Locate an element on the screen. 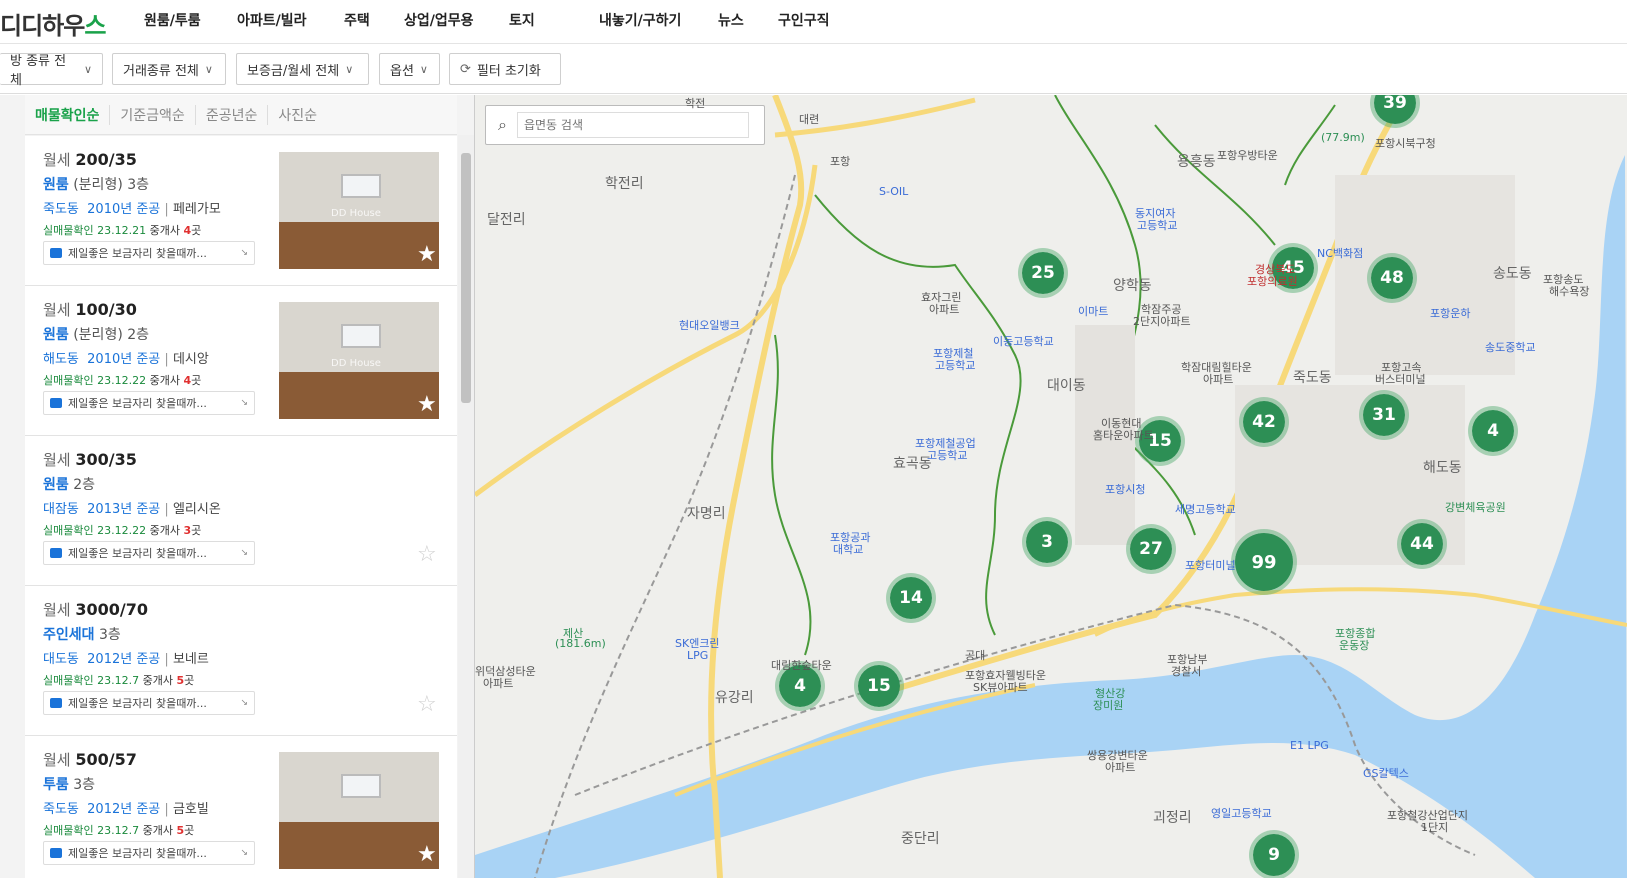 The image size is (1627, 878). sort-tab-price: 기준금액순 is located at coordinates (151, 114).